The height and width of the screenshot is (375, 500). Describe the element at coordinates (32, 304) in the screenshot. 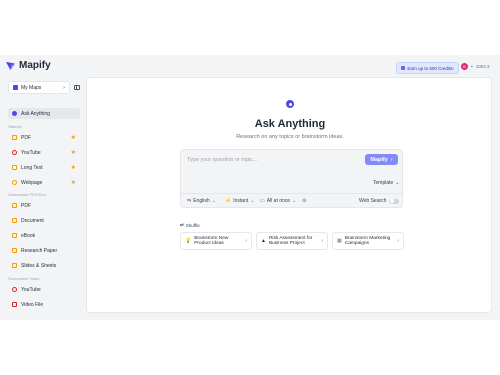

I see `sidebar-item-label: Video File` at that location.